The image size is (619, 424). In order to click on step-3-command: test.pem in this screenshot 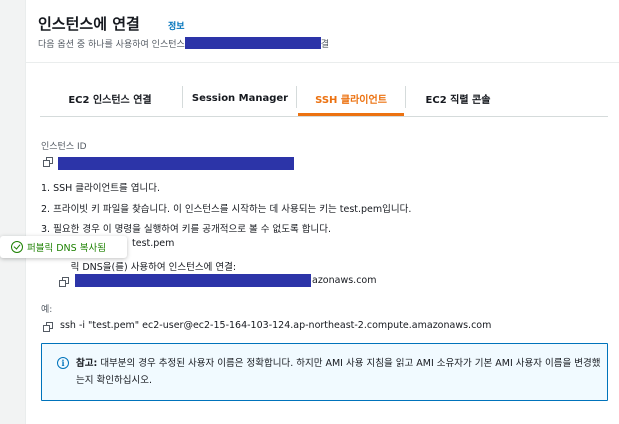, I will do `click(153, 243)`.